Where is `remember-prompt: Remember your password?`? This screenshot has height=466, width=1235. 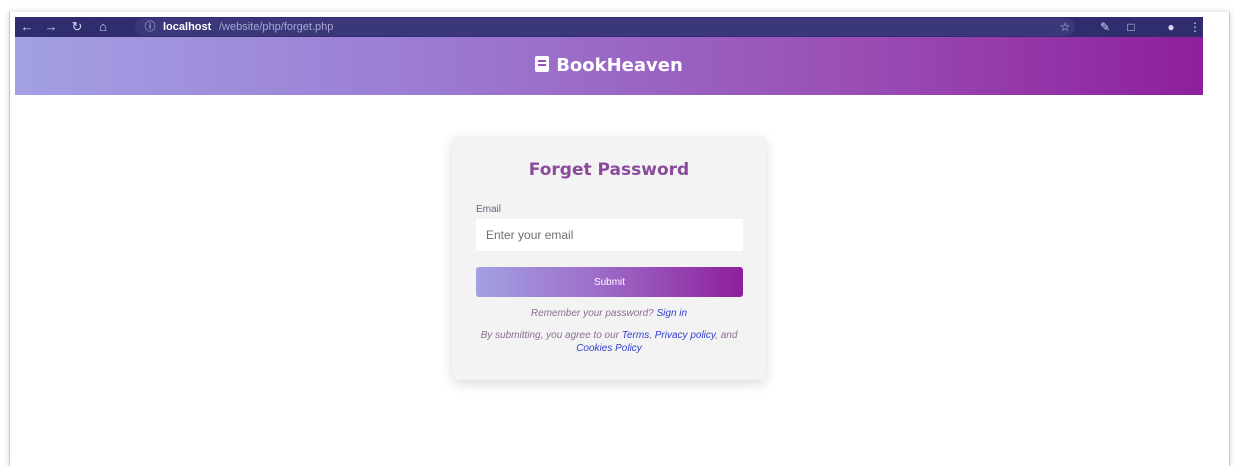 remember-prompt: Remember your password? is located at coordinates (592, 313).